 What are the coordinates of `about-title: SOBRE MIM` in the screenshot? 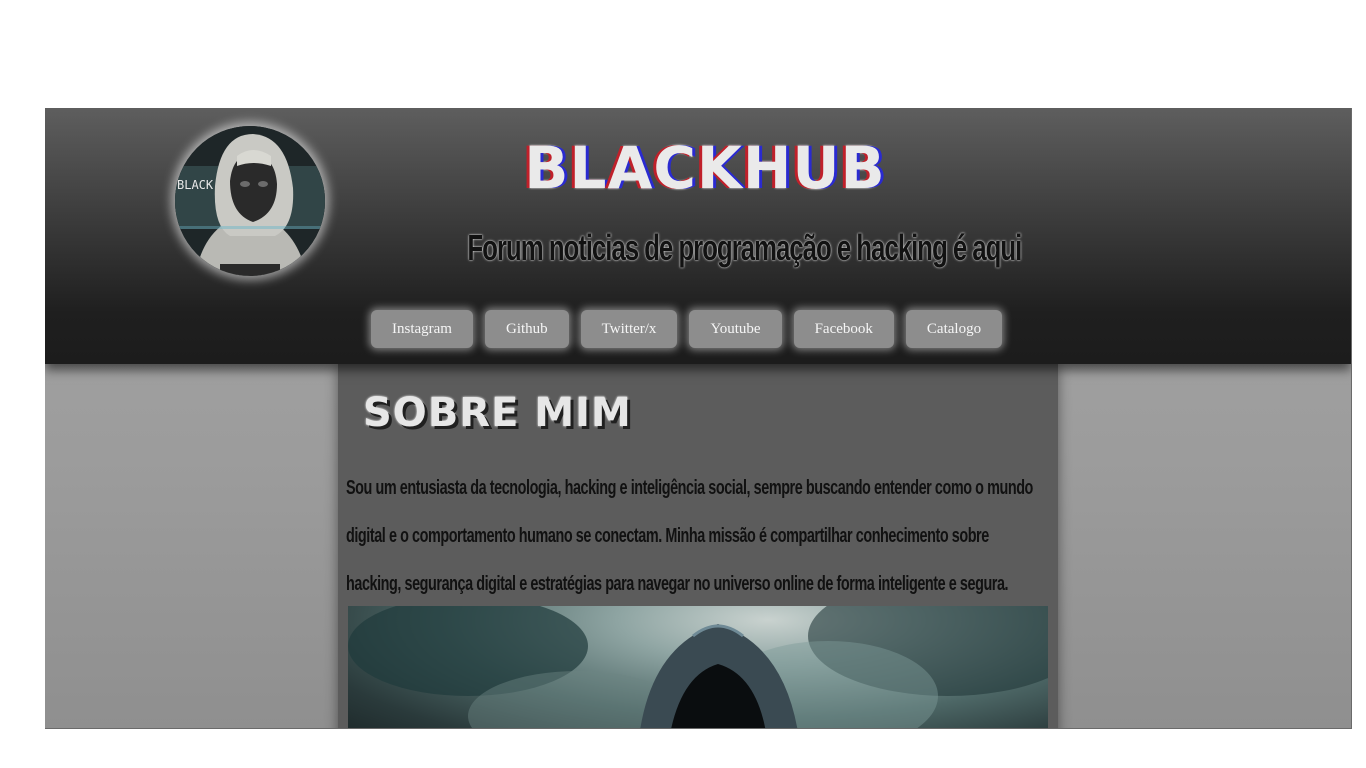 It's located at (497, 413).